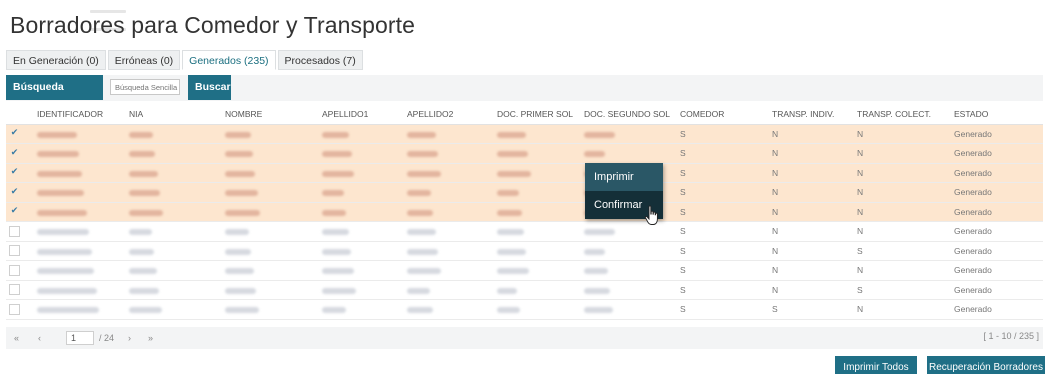 The image size is (1054, 374). What do you see at coordinates (107, 338) in the screenshot?
I see `total-pages-label: / 24` at bounding box center [107, 338].